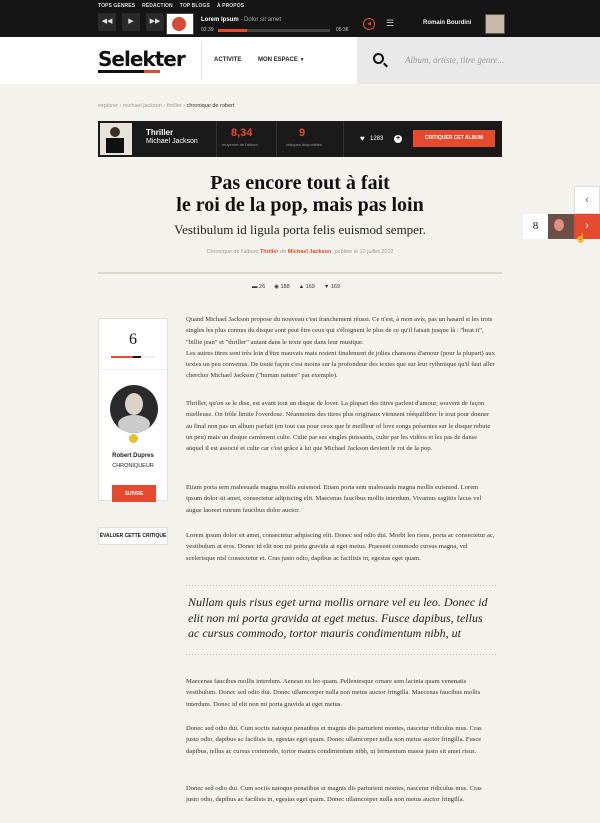  I want to click on progress-bar, so click(274, 30).